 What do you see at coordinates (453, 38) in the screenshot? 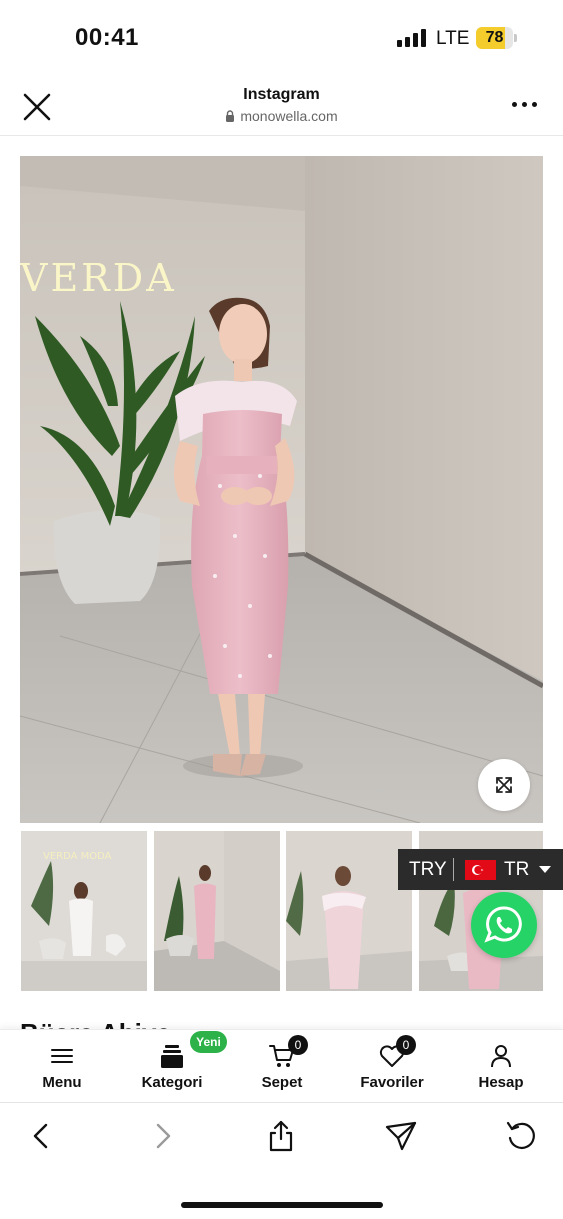
I see `network-type: LTE` at bounding box center [453, 38].